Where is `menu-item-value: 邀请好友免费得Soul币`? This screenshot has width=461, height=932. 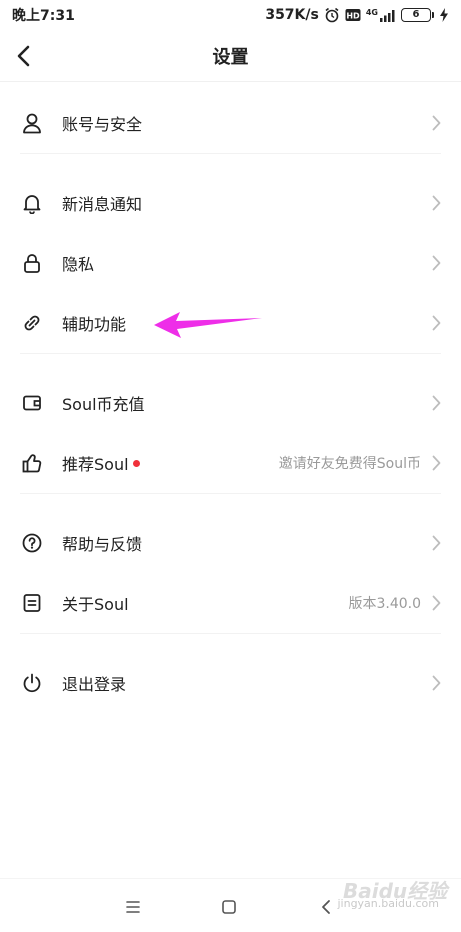
menu-item-value: 邀请好友免费得Soul币 is located at coordinates (349, 464).